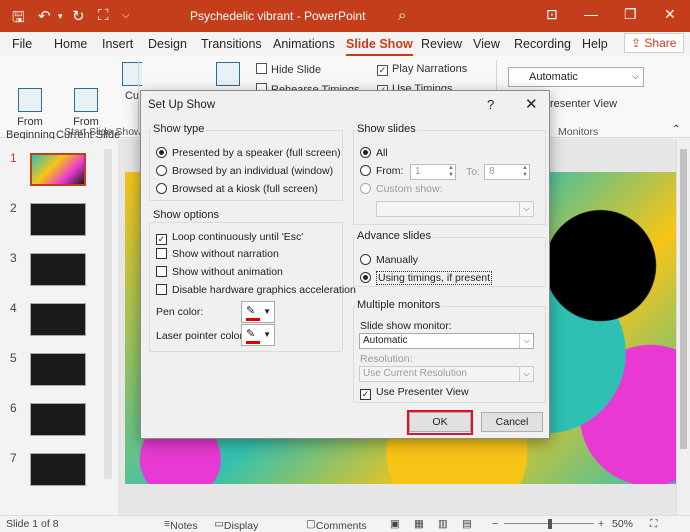 Image resolution: width=690 pixels, height=532 pixels. What do you see at coordinates (256, 290) in the screenshot?
I see `disable-hw-acceleration-checkbox: Disable hardware graphics acceleration` at bounding box center [256, 290].